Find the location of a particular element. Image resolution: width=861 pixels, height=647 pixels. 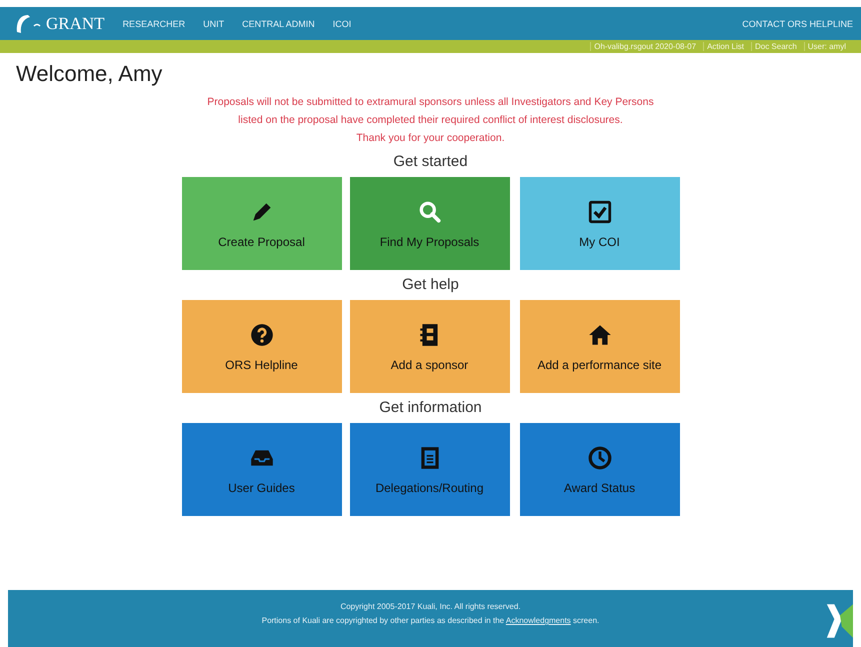

logo-text: GRANT is located at coordinates (75, 24).